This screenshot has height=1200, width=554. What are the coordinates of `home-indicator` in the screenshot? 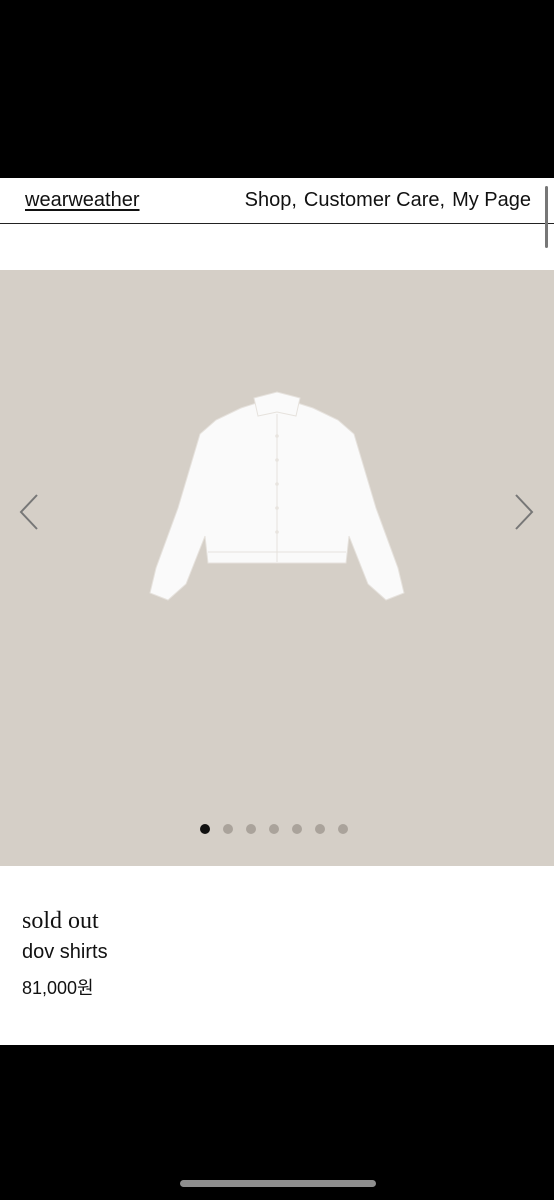 It's located at (278, 1183).